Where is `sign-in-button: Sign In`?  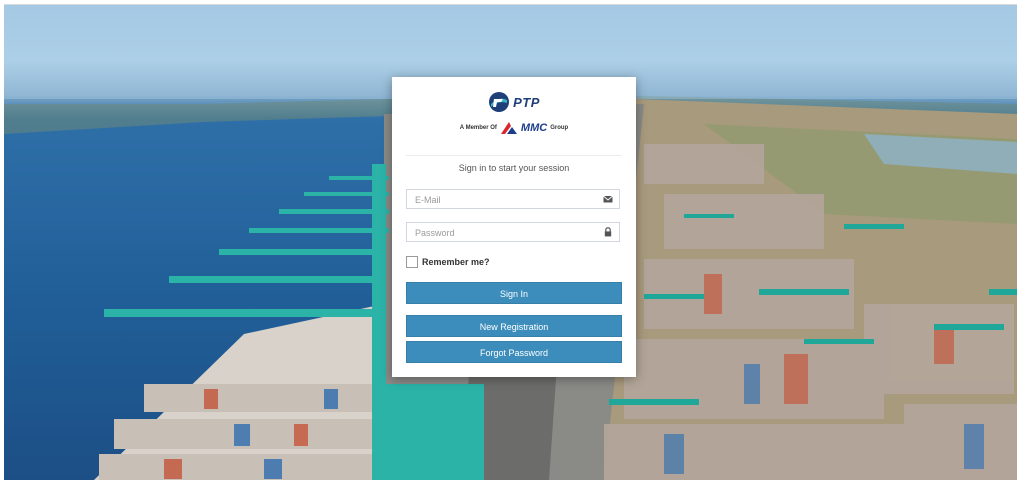 sign-in-button: Sign In is located at coordinates (514, 293).